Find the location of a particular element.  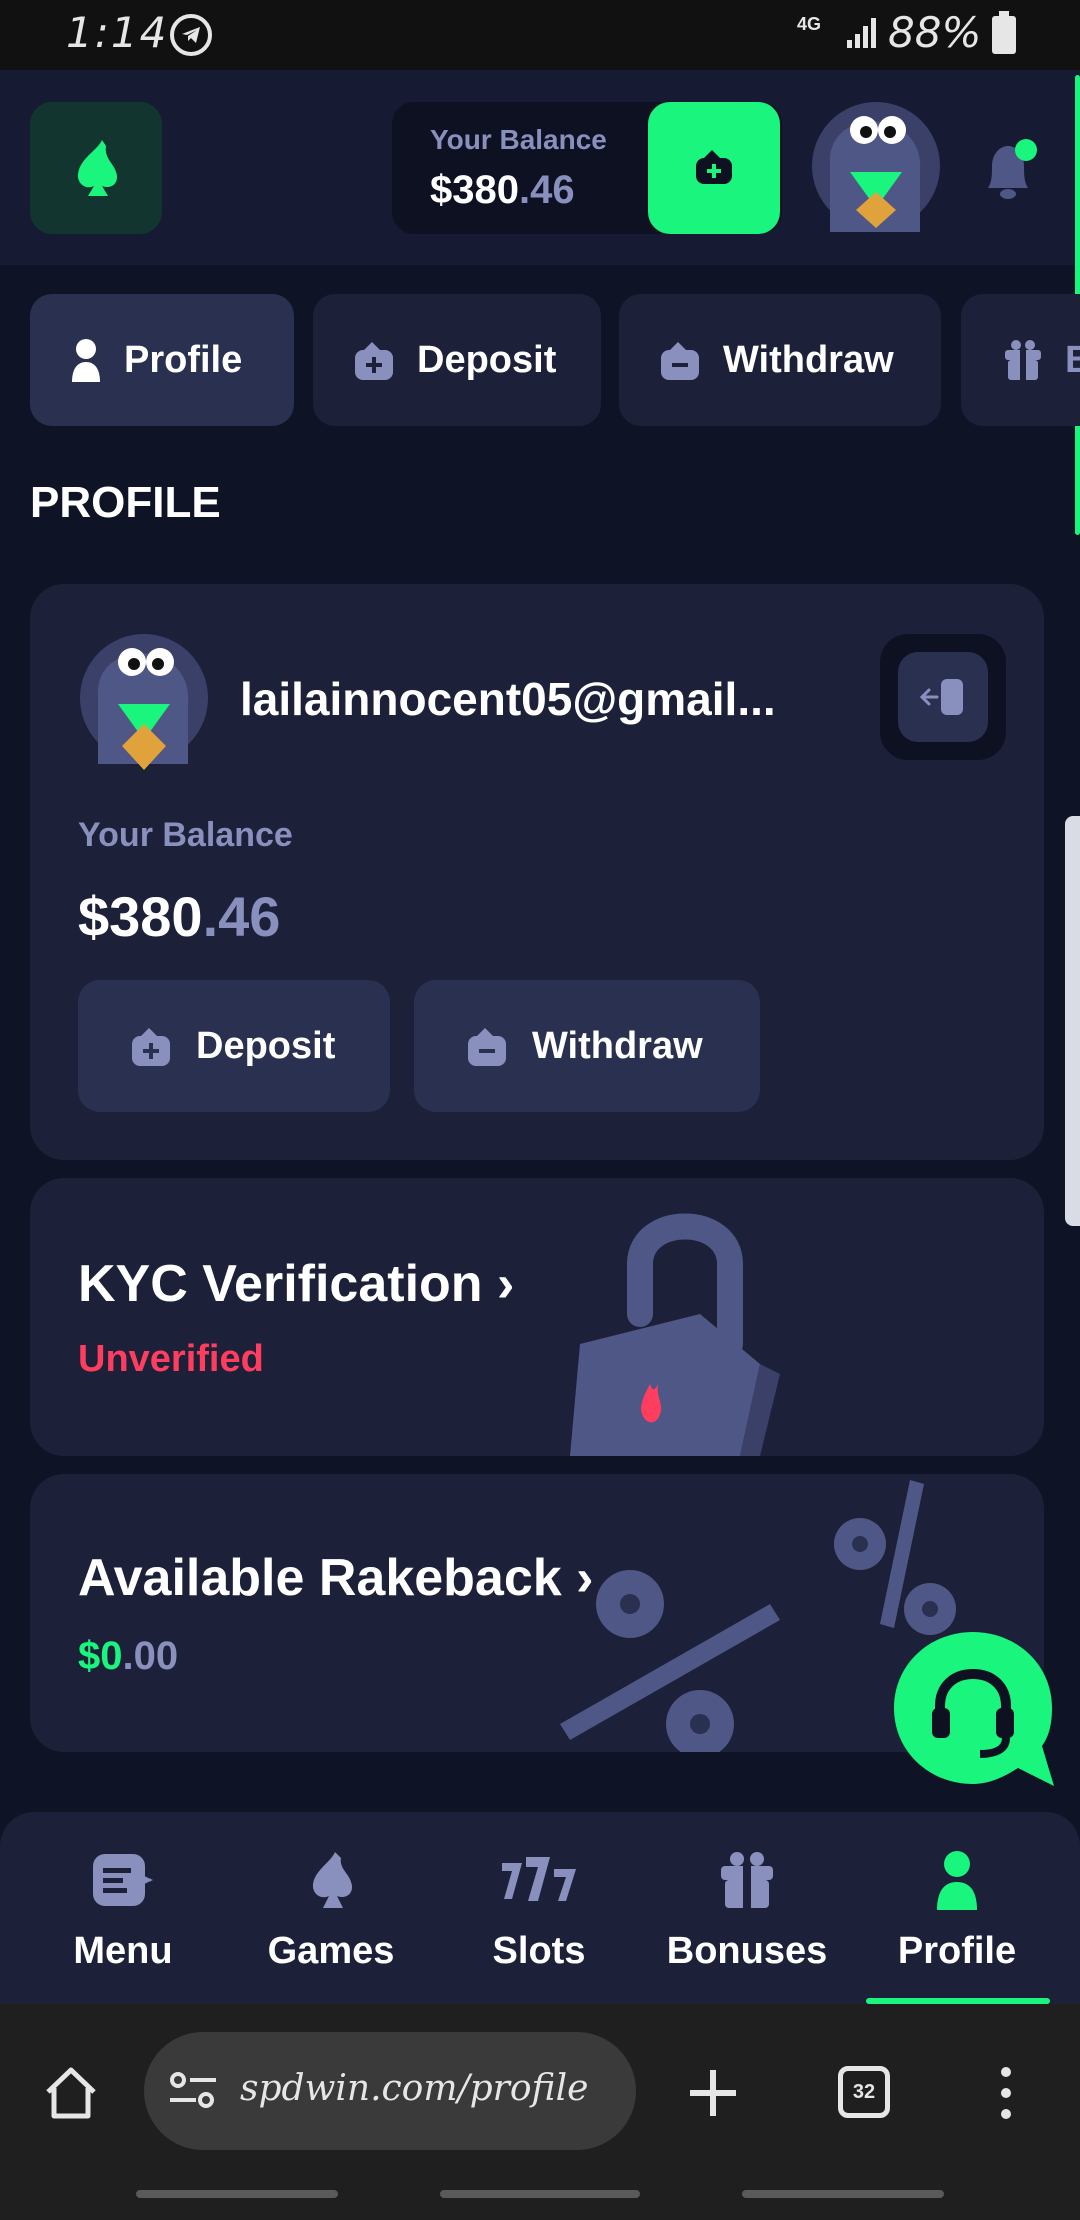

status-bar: 1:14 4G 88% is located at coordinates (540, 35).